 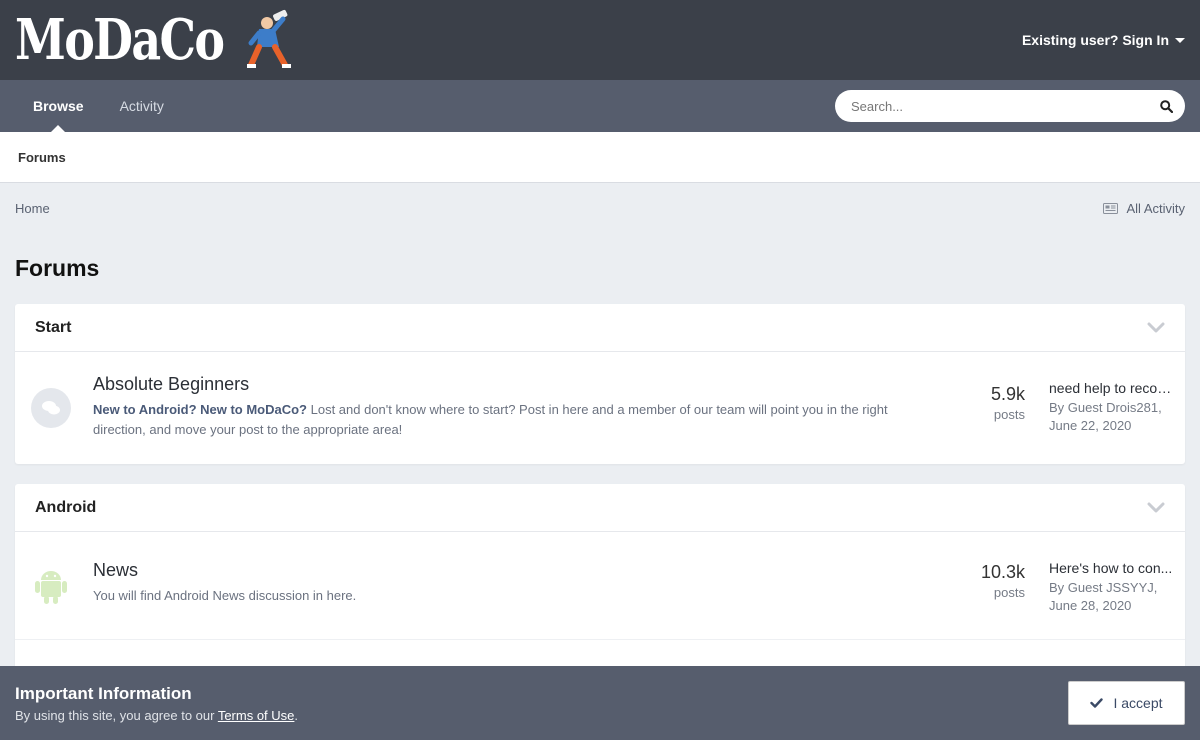 I want to click on forum-stats: 5.9k posts, so click(x=990, y=398).